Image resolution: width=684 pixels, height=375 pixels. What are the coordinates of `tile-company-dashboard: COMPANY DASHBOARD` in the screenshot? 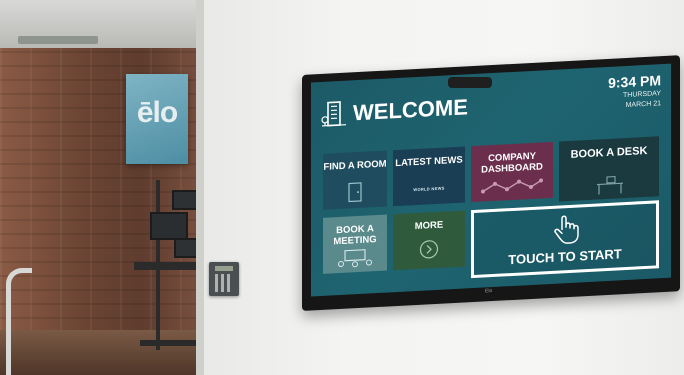 It's located at (512, 172).